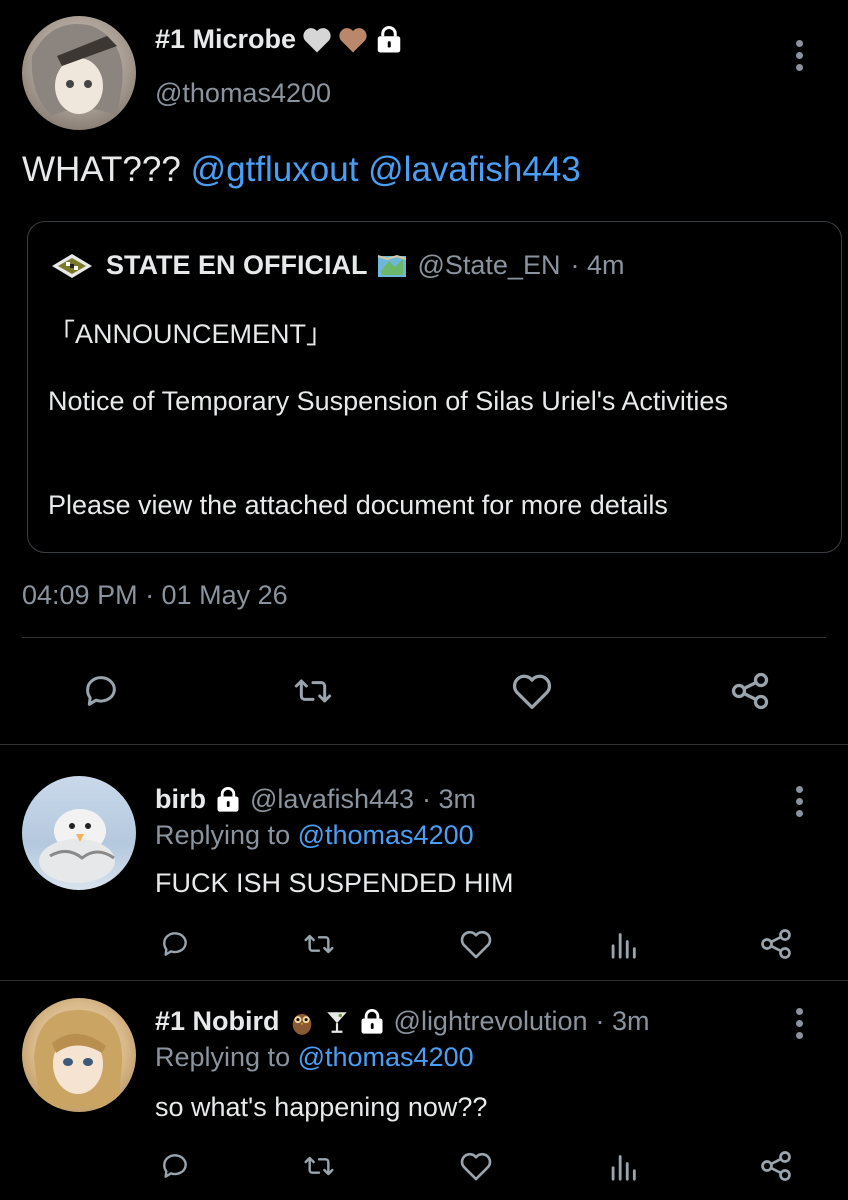 The width and height of the screenshot is (848, 1200). What do you see at coordinates (302, 1022) in the screenshot?
I see `owl-icon` at bounding box center [302, 1022].